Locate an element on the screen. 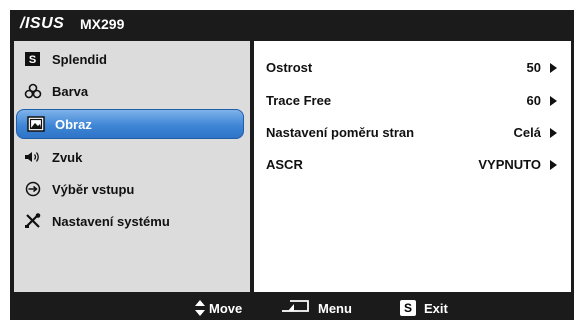 Image resolution: width=583 pixels, height=325 pixels. brand-logo: /ISUS is located at coordinates (42, 23).